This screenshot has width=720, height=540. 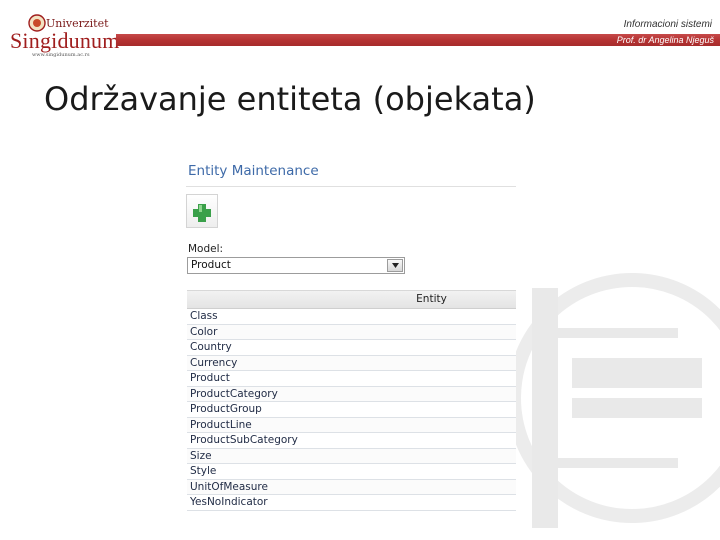 I want to click on entity-row: UnitOfMeasure, so click(x=351, y=487).